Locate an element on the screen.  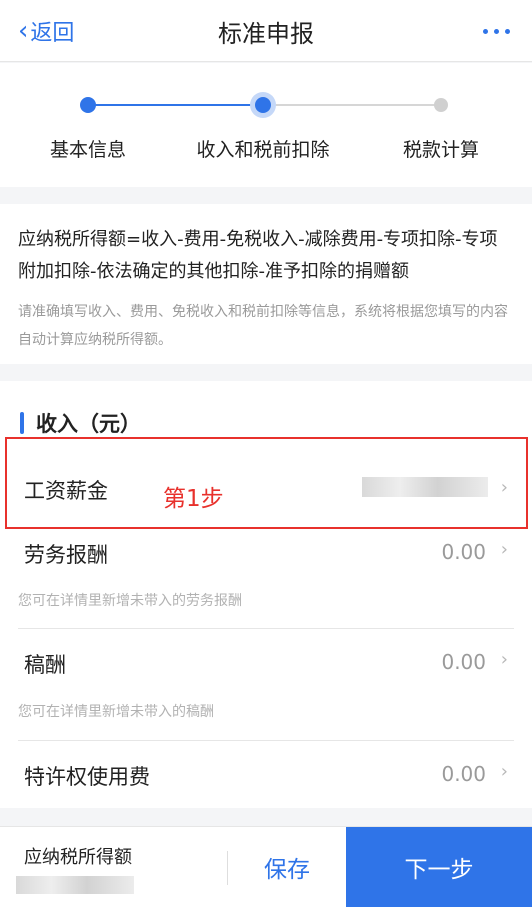
income-row-labor: 劳务报酬 0.00 › 您可在详情里新增未带入的劳务报酬 is located at coordinates (266, 578).